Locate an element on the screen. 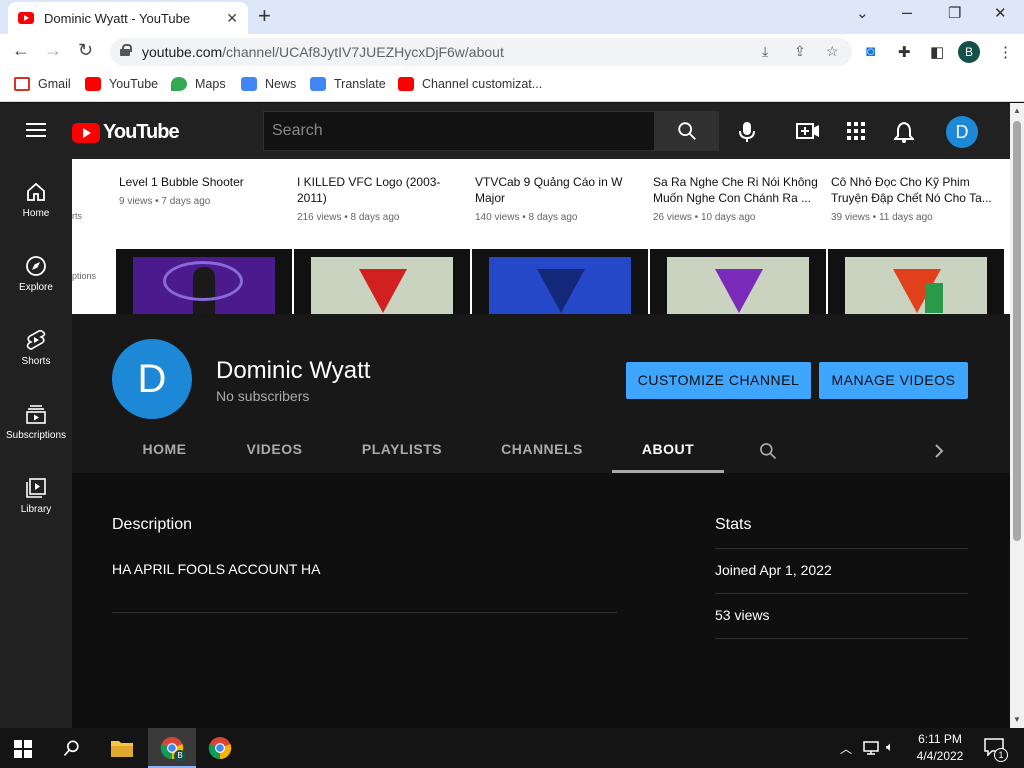  restore-icon: ❐ is located at coordinates (954, 13).